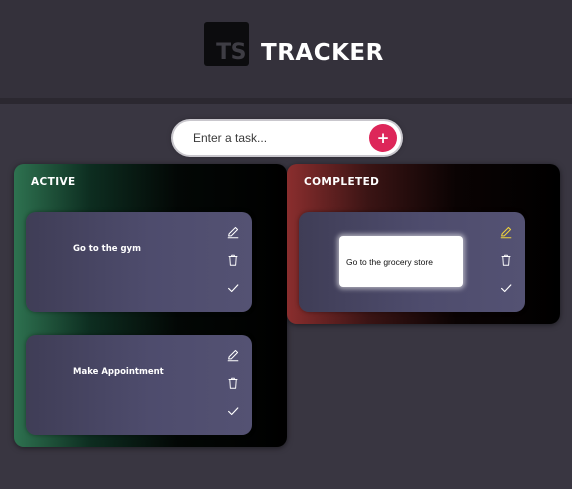 Image resolution: width=572 pixels, height=489 pixels. Describe the element at coordinates (139, 385) in the screenshot. I see `task-card: Make Appointment` at that location.